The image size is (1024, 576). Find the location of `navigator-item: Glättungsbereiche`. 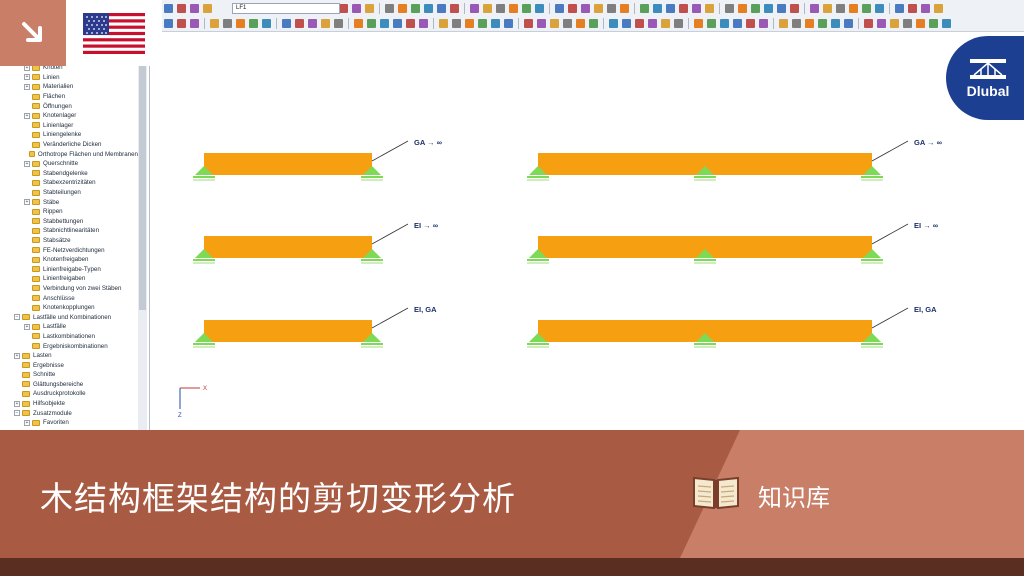

navigator-item: Glättungsbereiche is located at coordinates (69, 385).